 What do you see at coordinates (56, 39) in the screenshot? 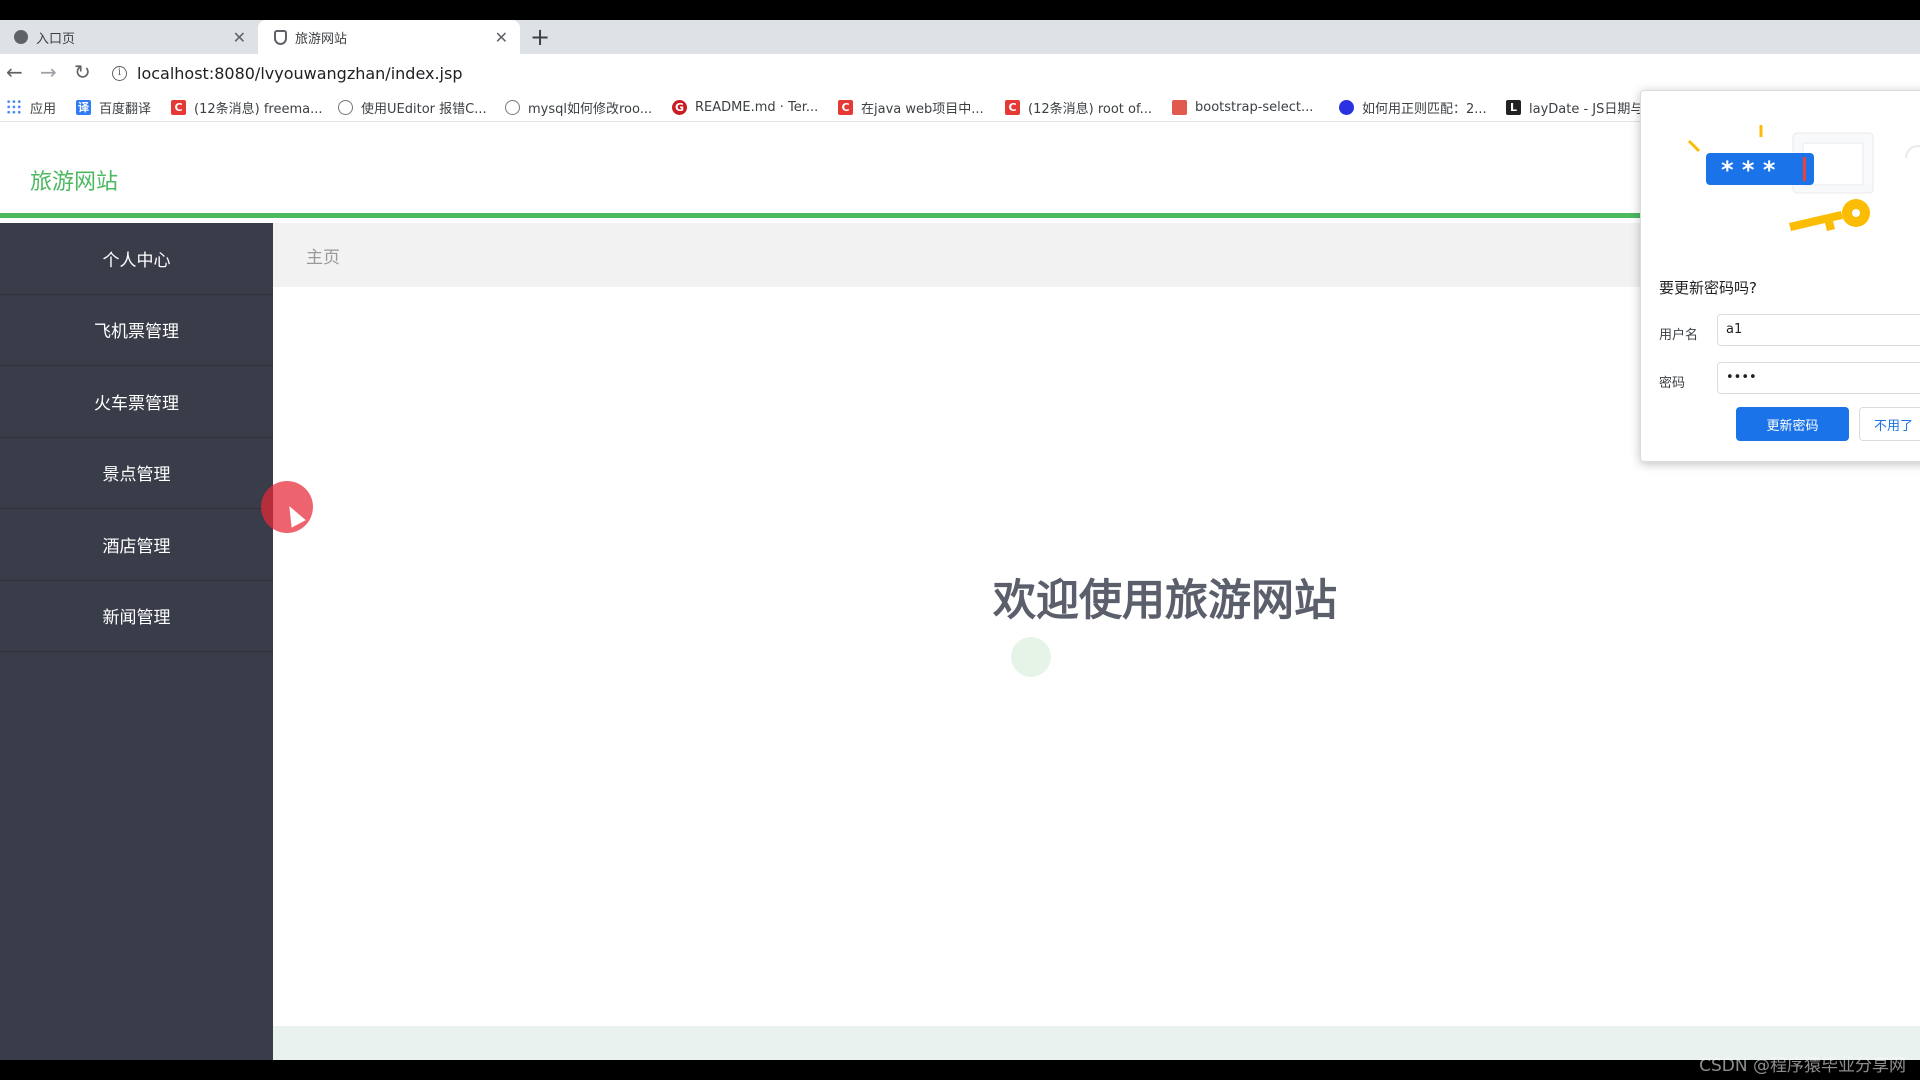
I see `tab-title: 入口页` at bounding box center [56, 39].